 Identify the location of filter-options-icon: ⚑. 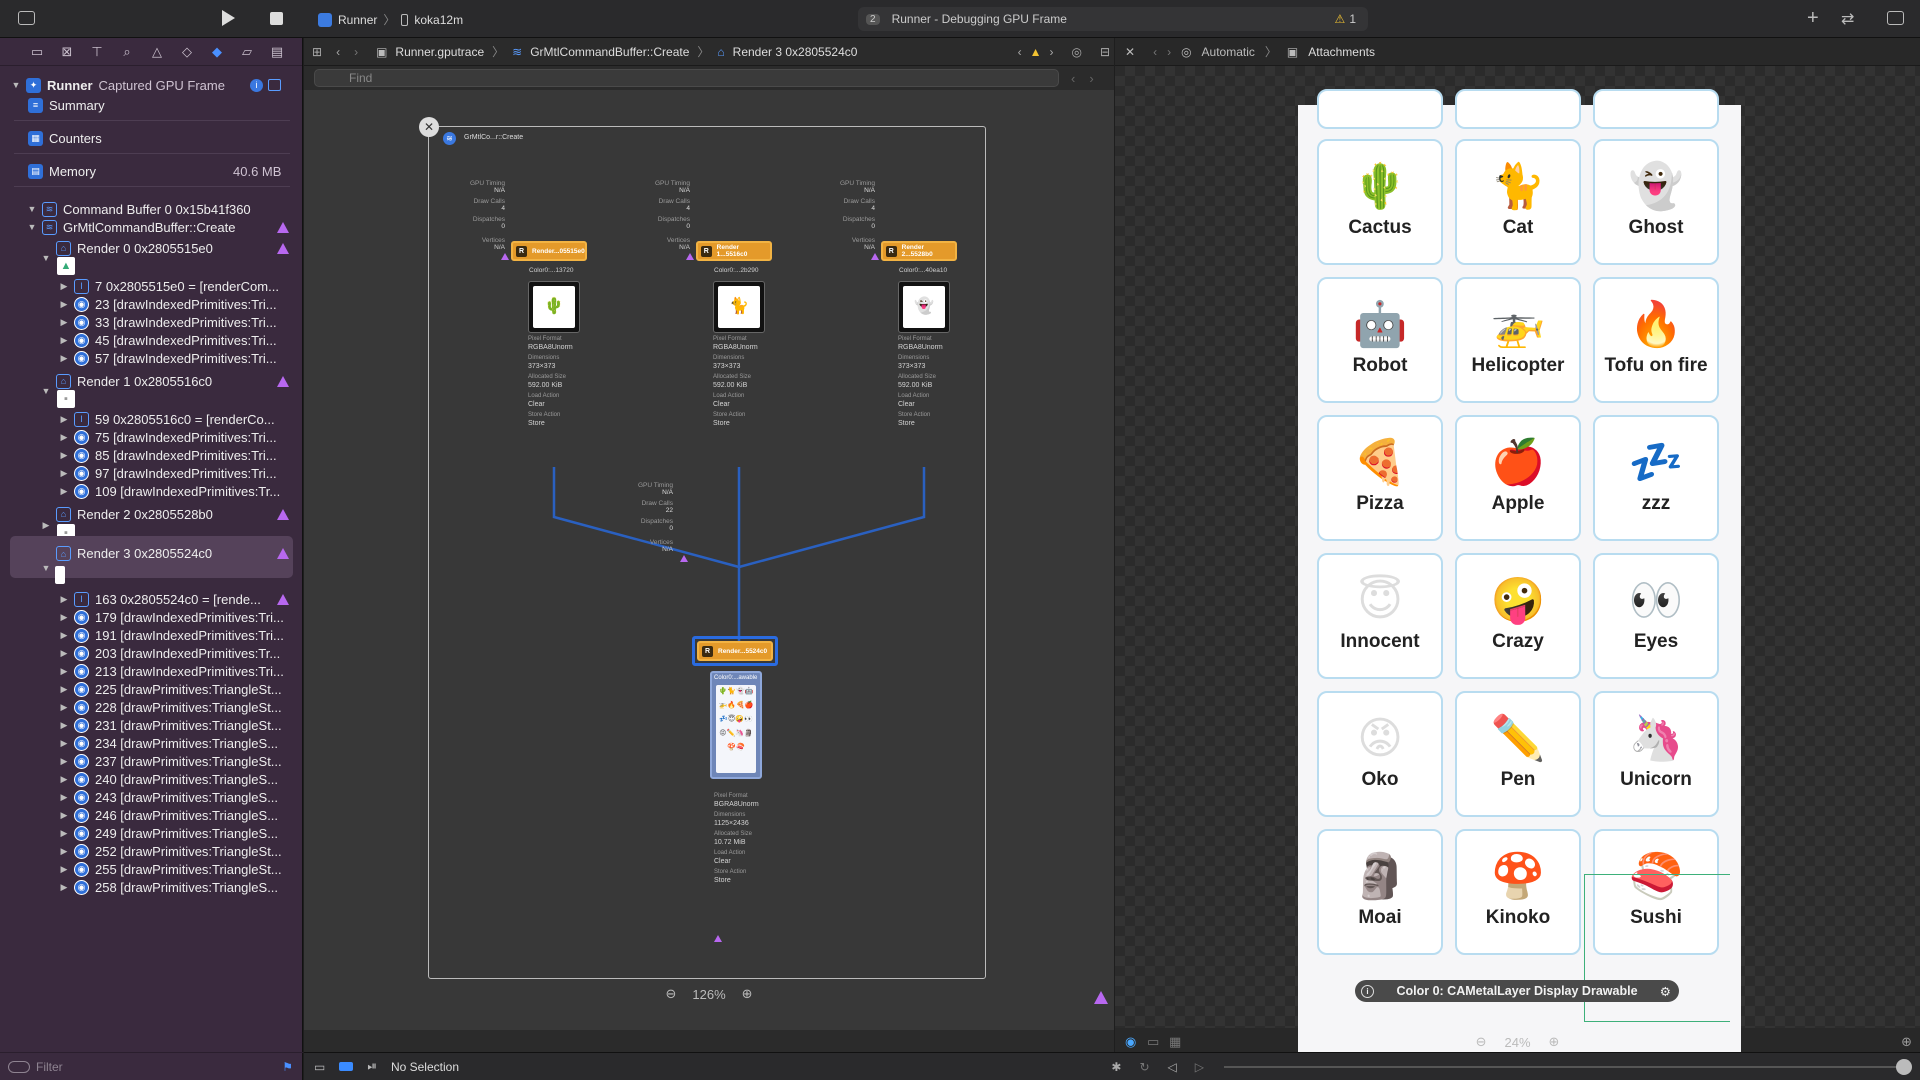
(287, 1067).